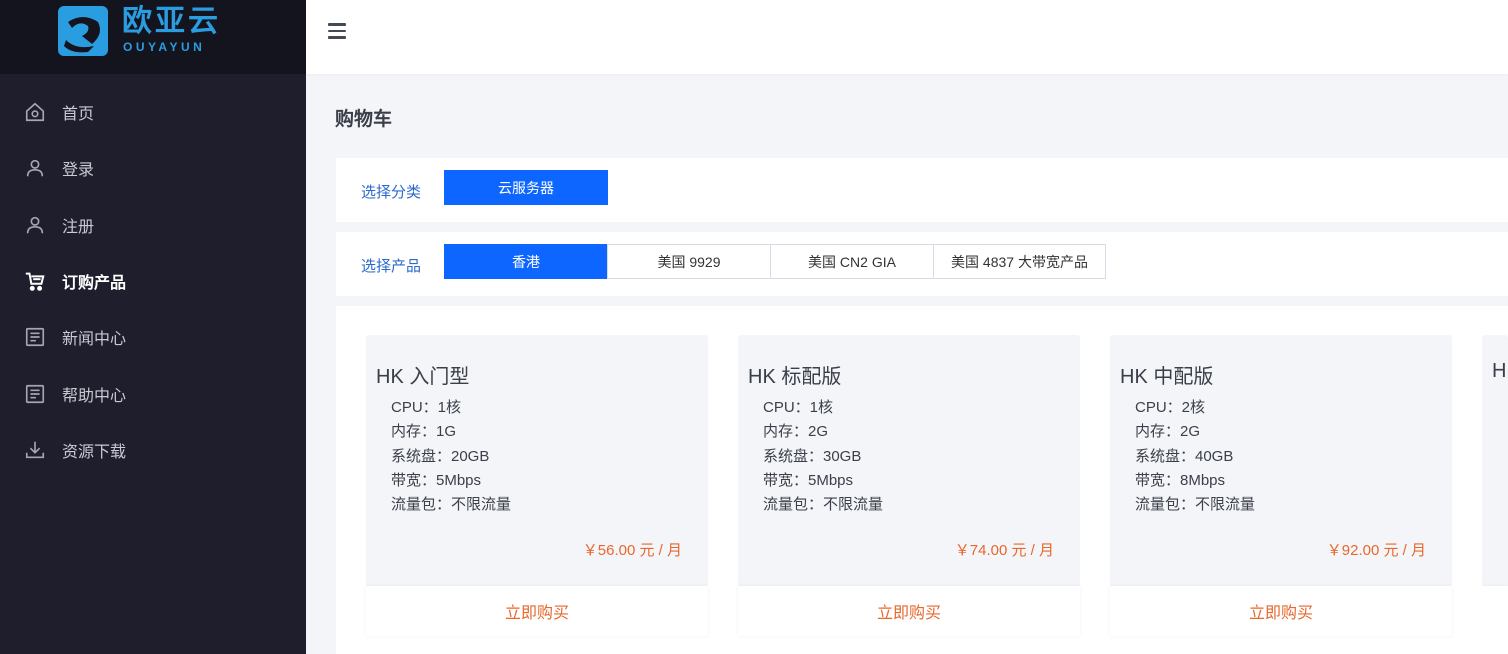 Image resolution: width=1508 pixels, height=654 pixels. Describe the element at coordinates (424, 432) in the screenshot. I see `spec-memory: 内存：1G` at that location.